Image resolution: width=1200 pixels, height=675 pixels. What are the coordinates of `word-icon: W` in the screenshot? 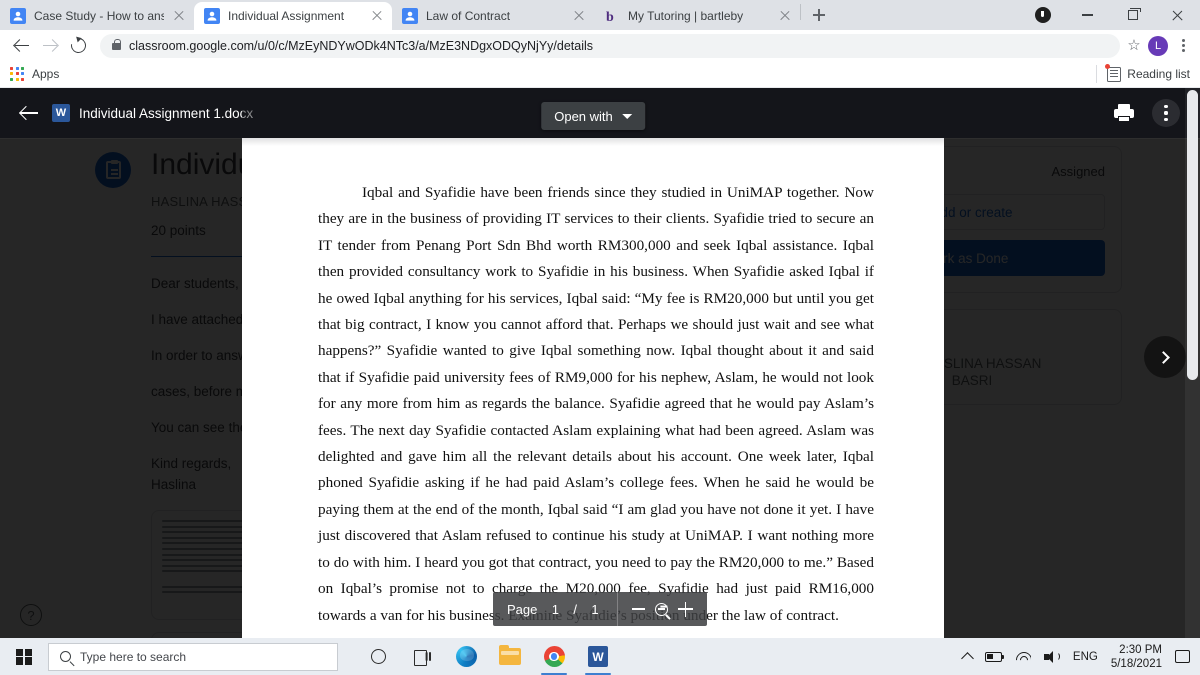 It's located at (598, 656).